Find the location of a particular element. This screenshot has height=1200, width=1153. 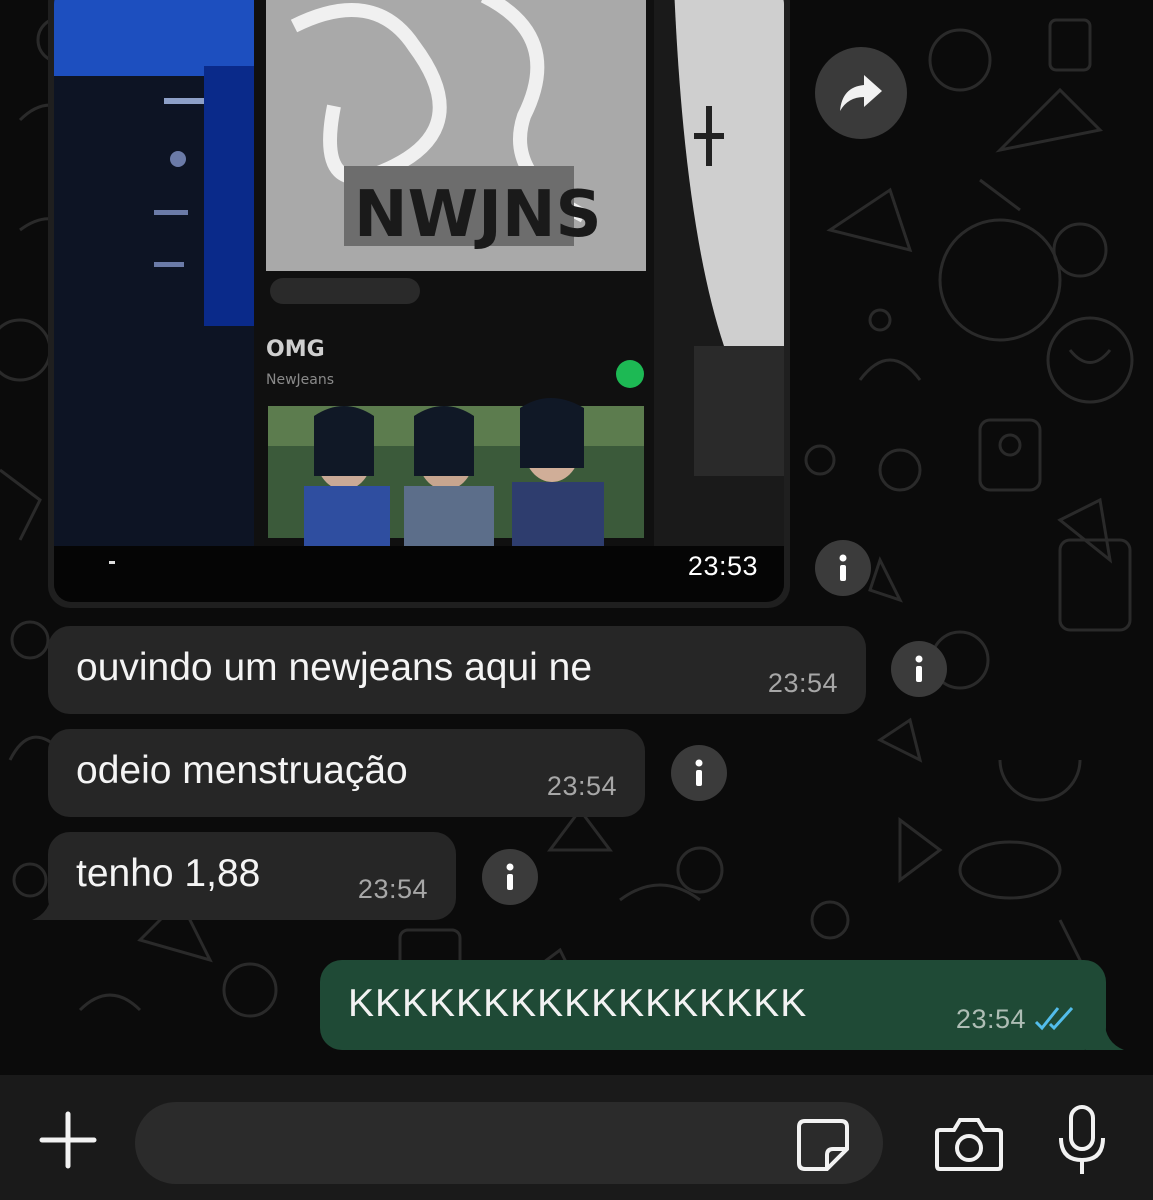

incoming-message: tenho 1,88 23:54 is located at coordinates (252, 876).